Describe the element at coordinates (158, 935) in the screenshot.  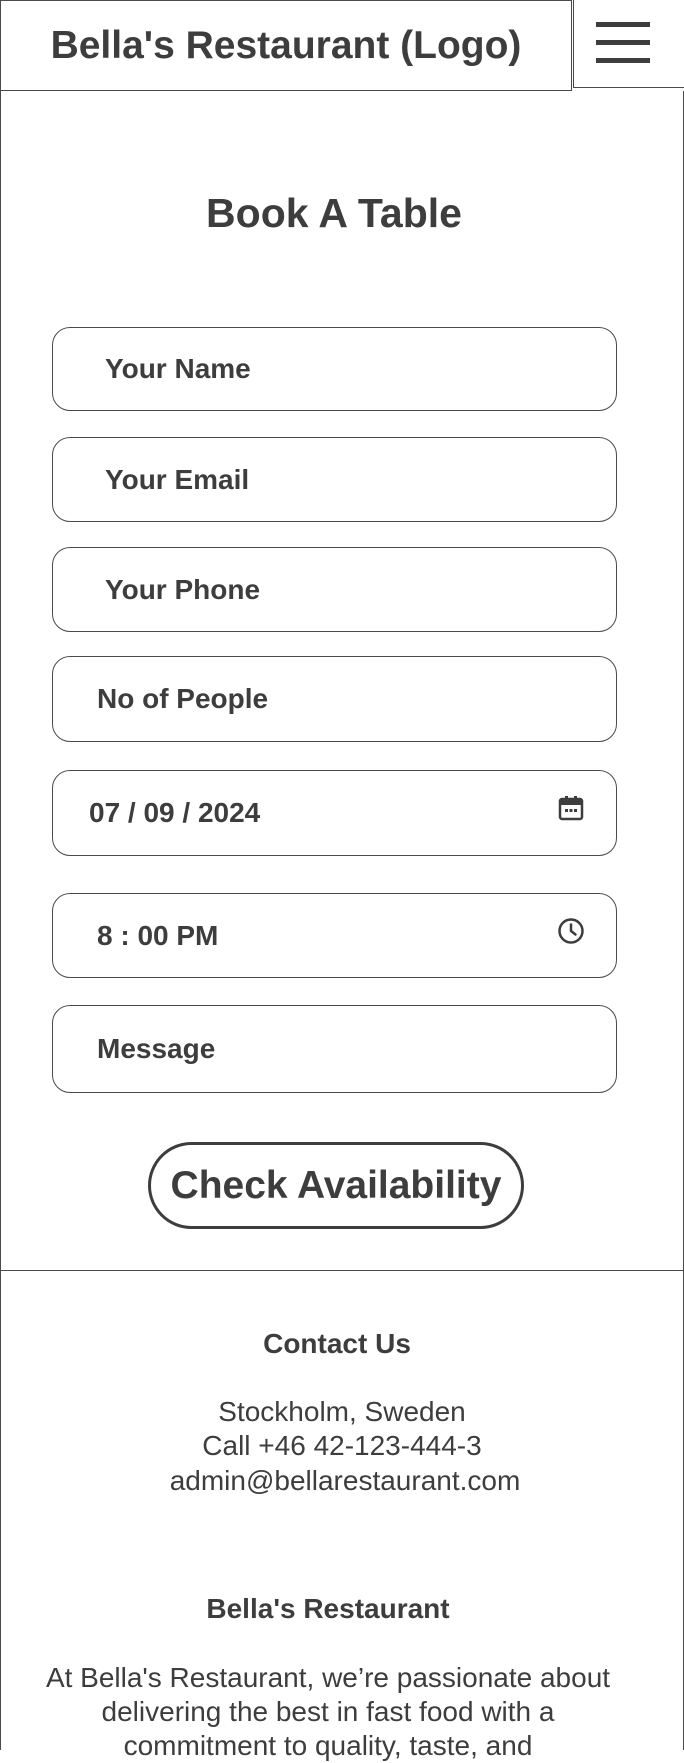
I see `time-field-value: 8 : 00 PM` at that location.